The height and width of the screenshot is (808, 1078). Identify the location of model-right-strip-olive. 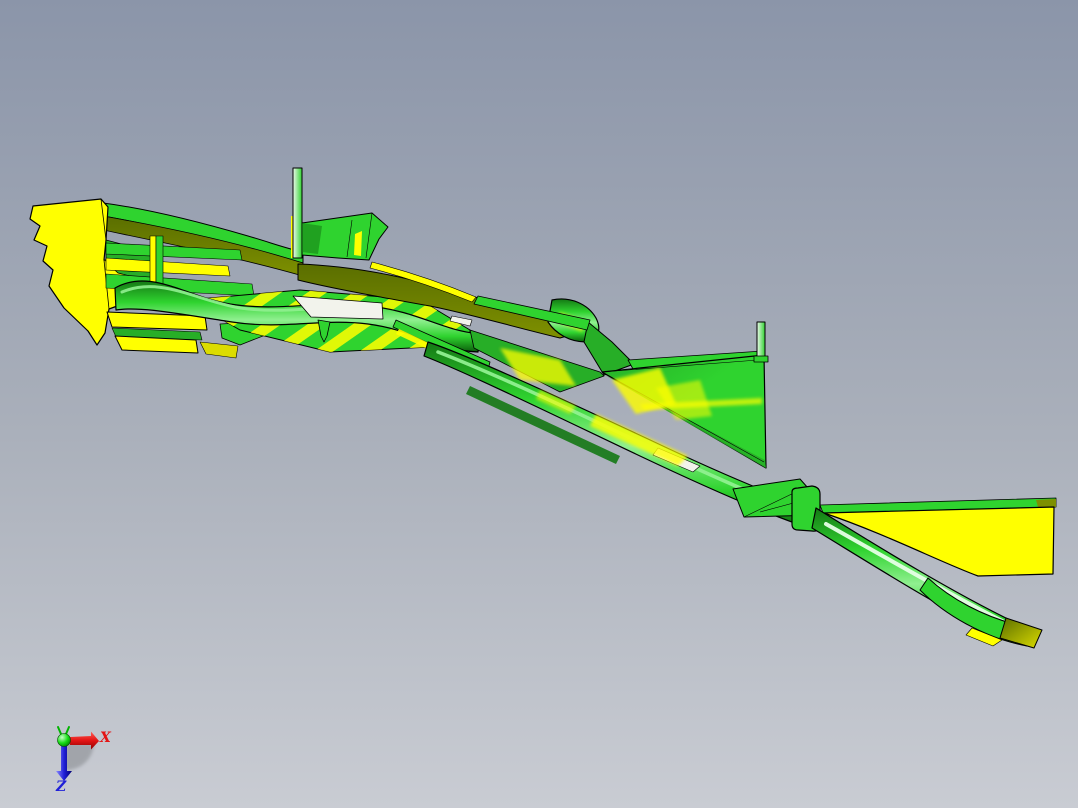
(1046, 503).